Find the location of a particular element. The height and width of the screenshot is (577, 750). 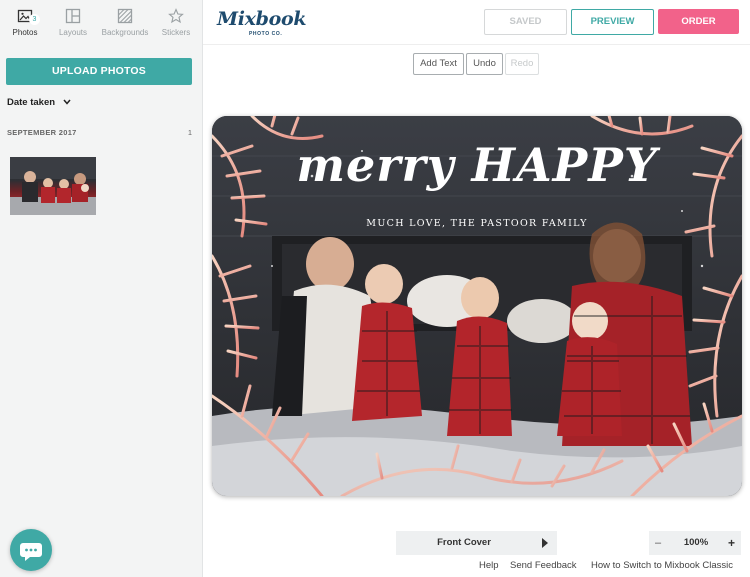

preview-button: PREVIEW is located at coordinates (612, 22).